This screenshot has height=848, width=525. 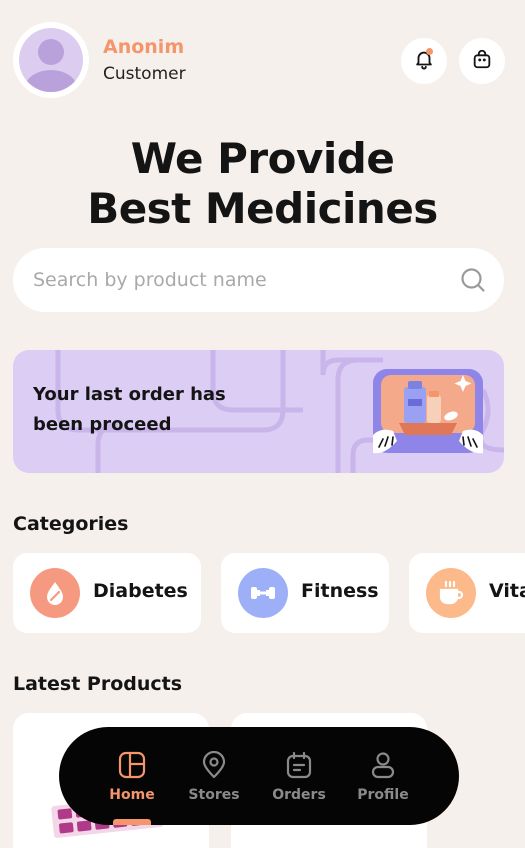 I want to click on category-diabetes: Diabetes, so click(x=107, y=593).